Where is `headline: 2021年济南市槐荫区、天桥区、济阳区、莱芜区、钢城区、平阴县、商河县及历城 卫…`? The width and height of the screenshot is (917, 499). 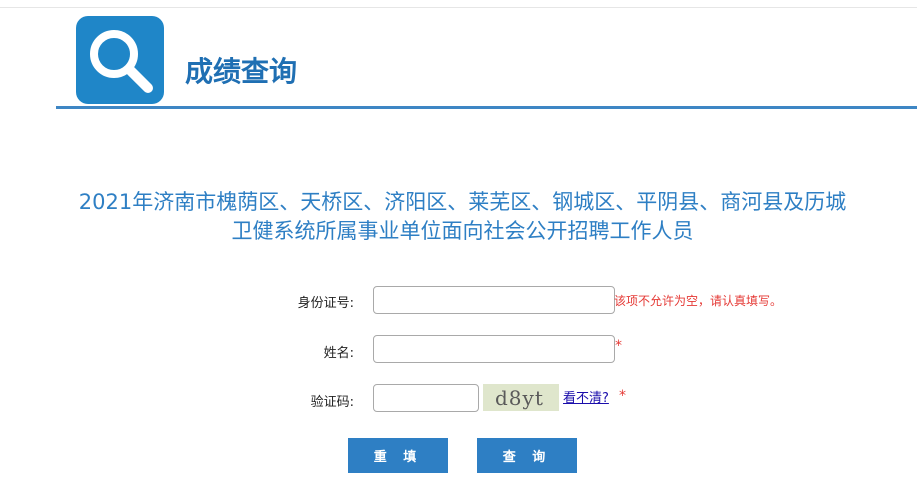 headline: 2021年济南市槐荫区、天桥区、济阳区、莱芜区、钢城区、平阴县、商河县及历城 卫… is located at coordinates (462, 217).